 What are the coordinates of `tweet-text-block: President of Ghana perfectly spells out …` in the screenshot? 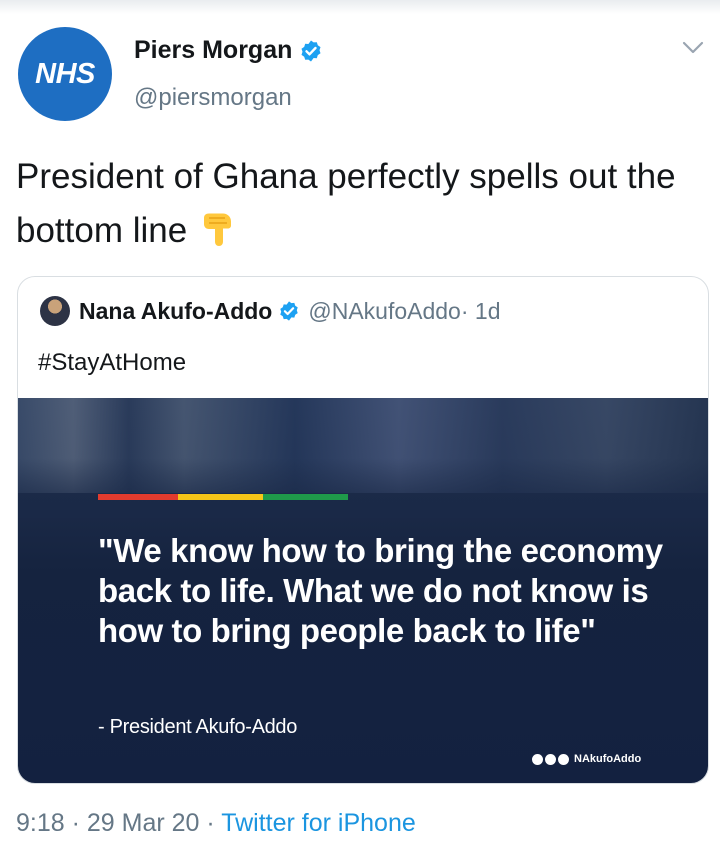 It's located at (361, 204).